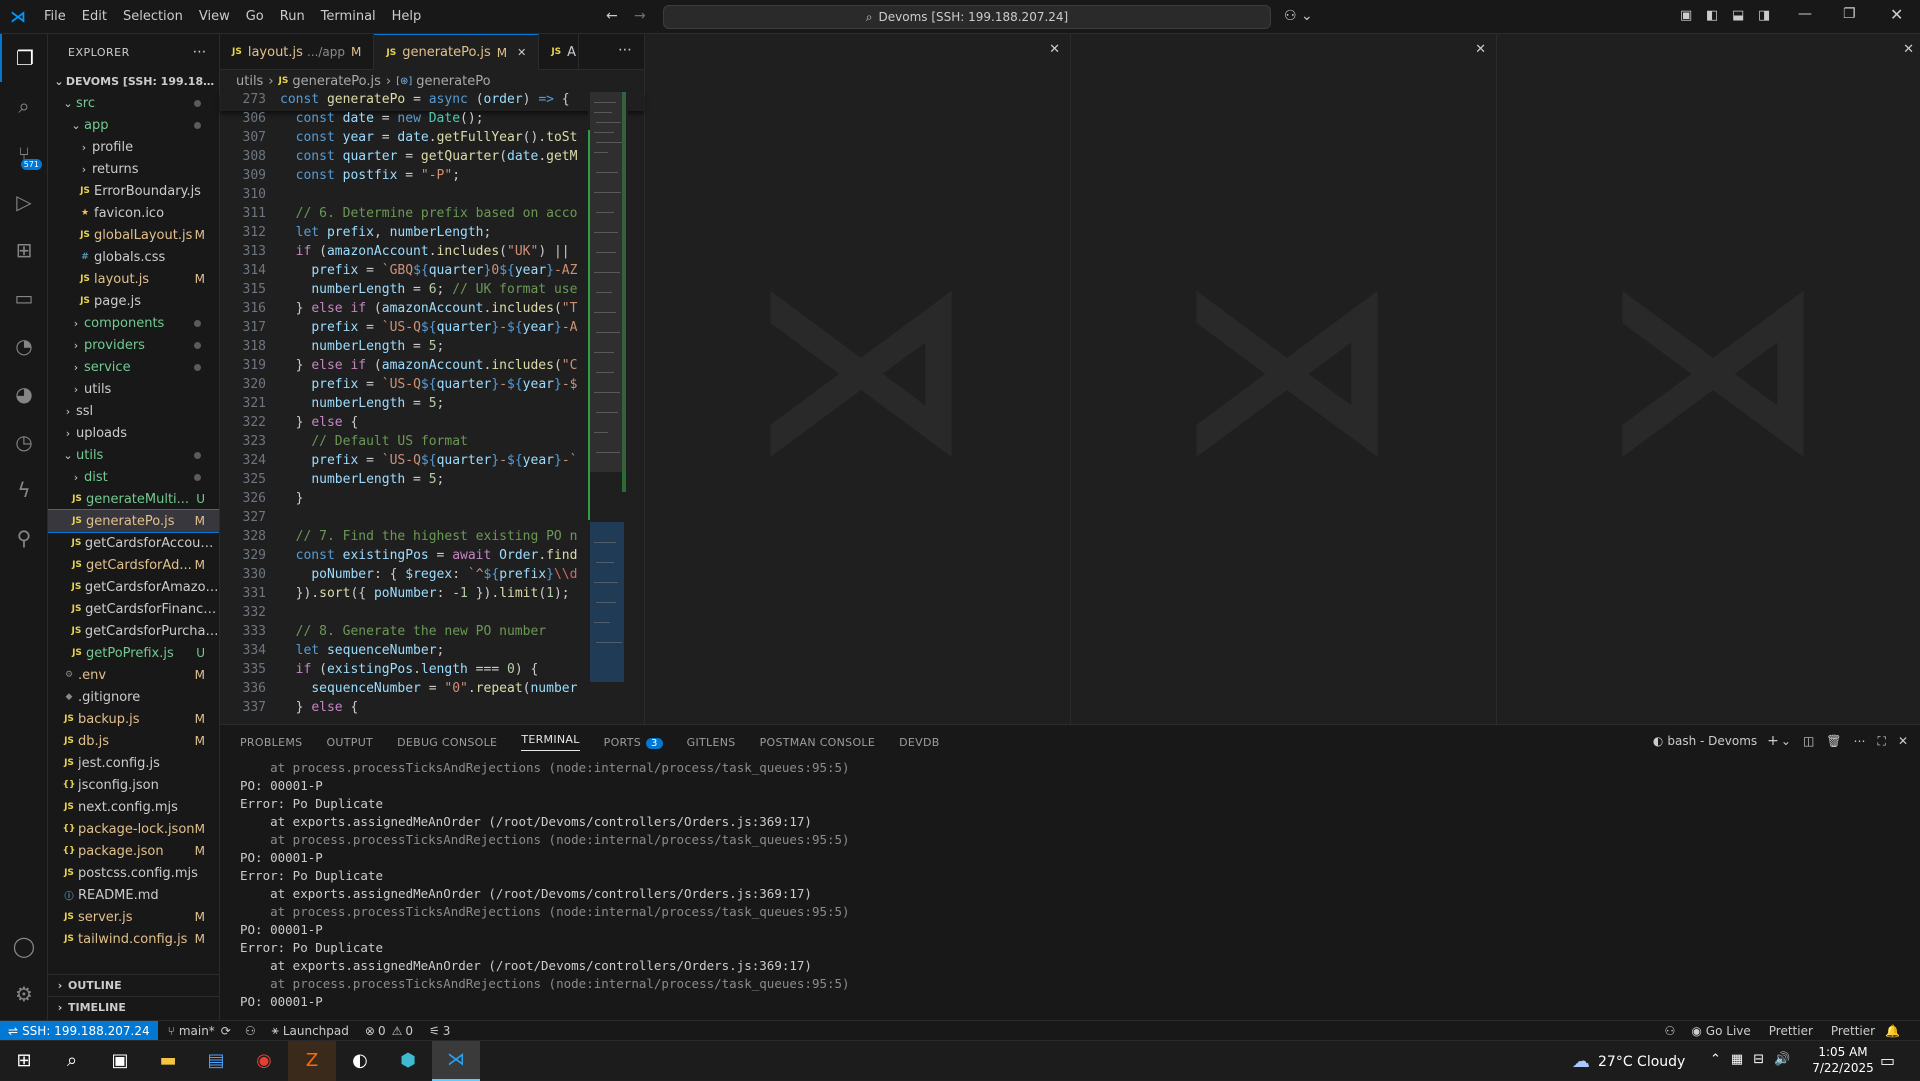 The image size is (1920, 1081). What do you see at coordinates (1737, 1059) in the screenshot?
I see `tray-app-icon: ▦` at bounding box center [1737, 1059].